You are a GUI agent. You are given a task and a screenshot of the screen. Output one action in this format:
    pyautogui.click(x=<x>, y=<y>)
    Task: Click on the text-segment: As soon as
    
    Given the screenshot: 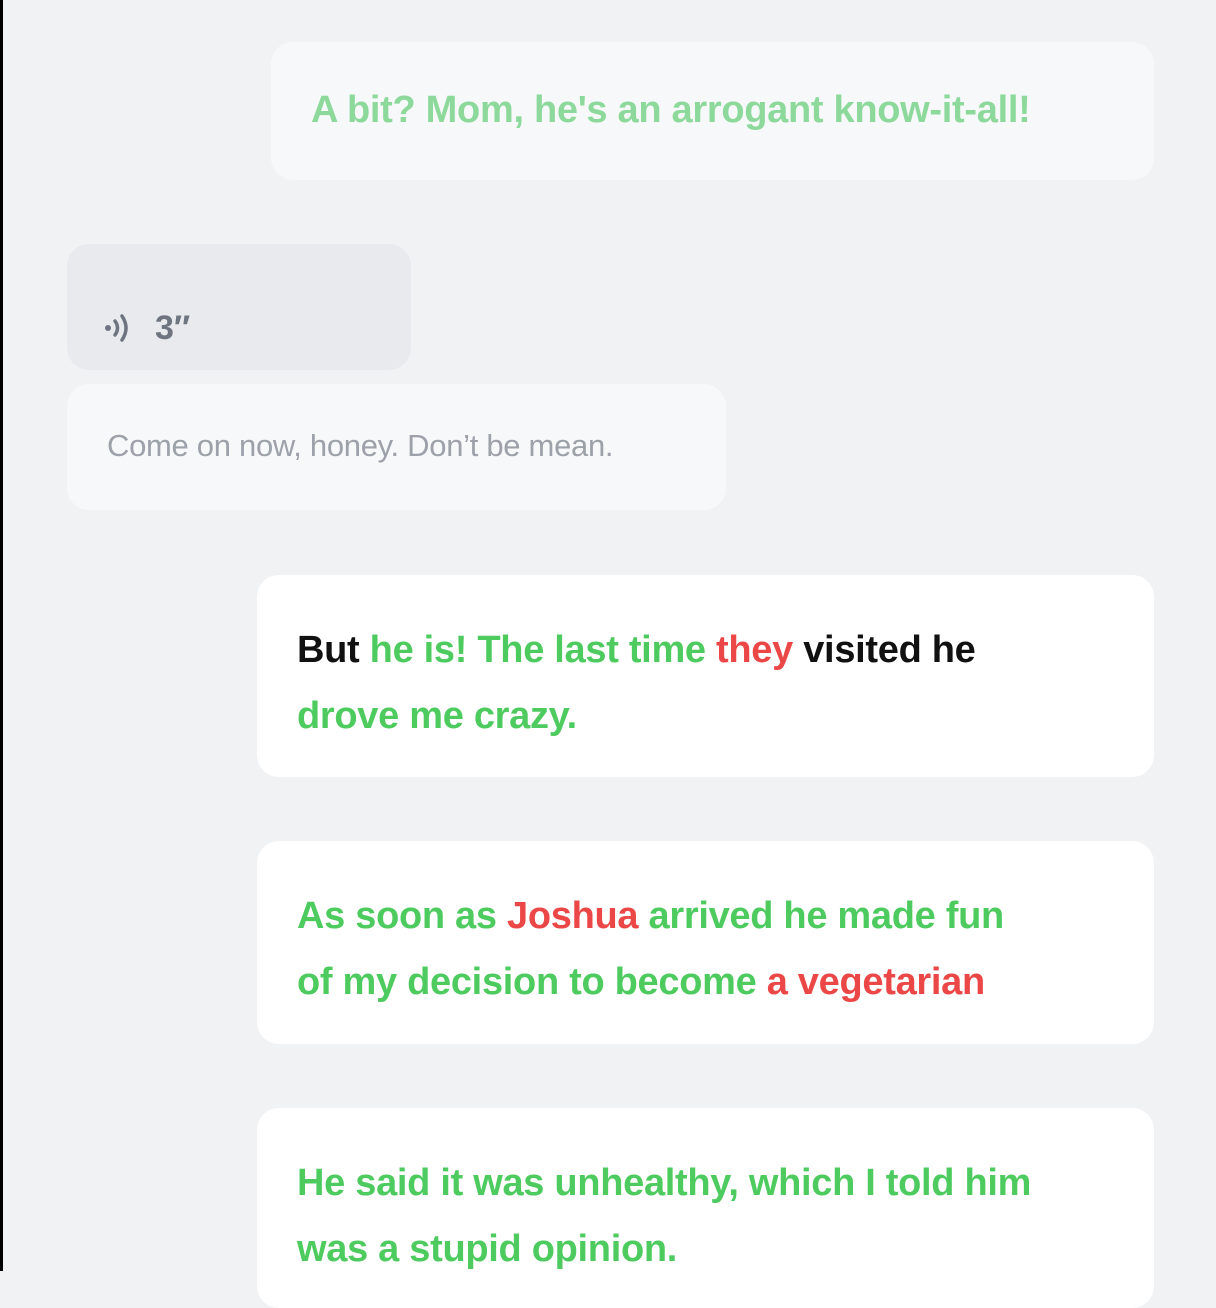 What is the action you would take?
    pyautogui.click(x=402, y=916)
    